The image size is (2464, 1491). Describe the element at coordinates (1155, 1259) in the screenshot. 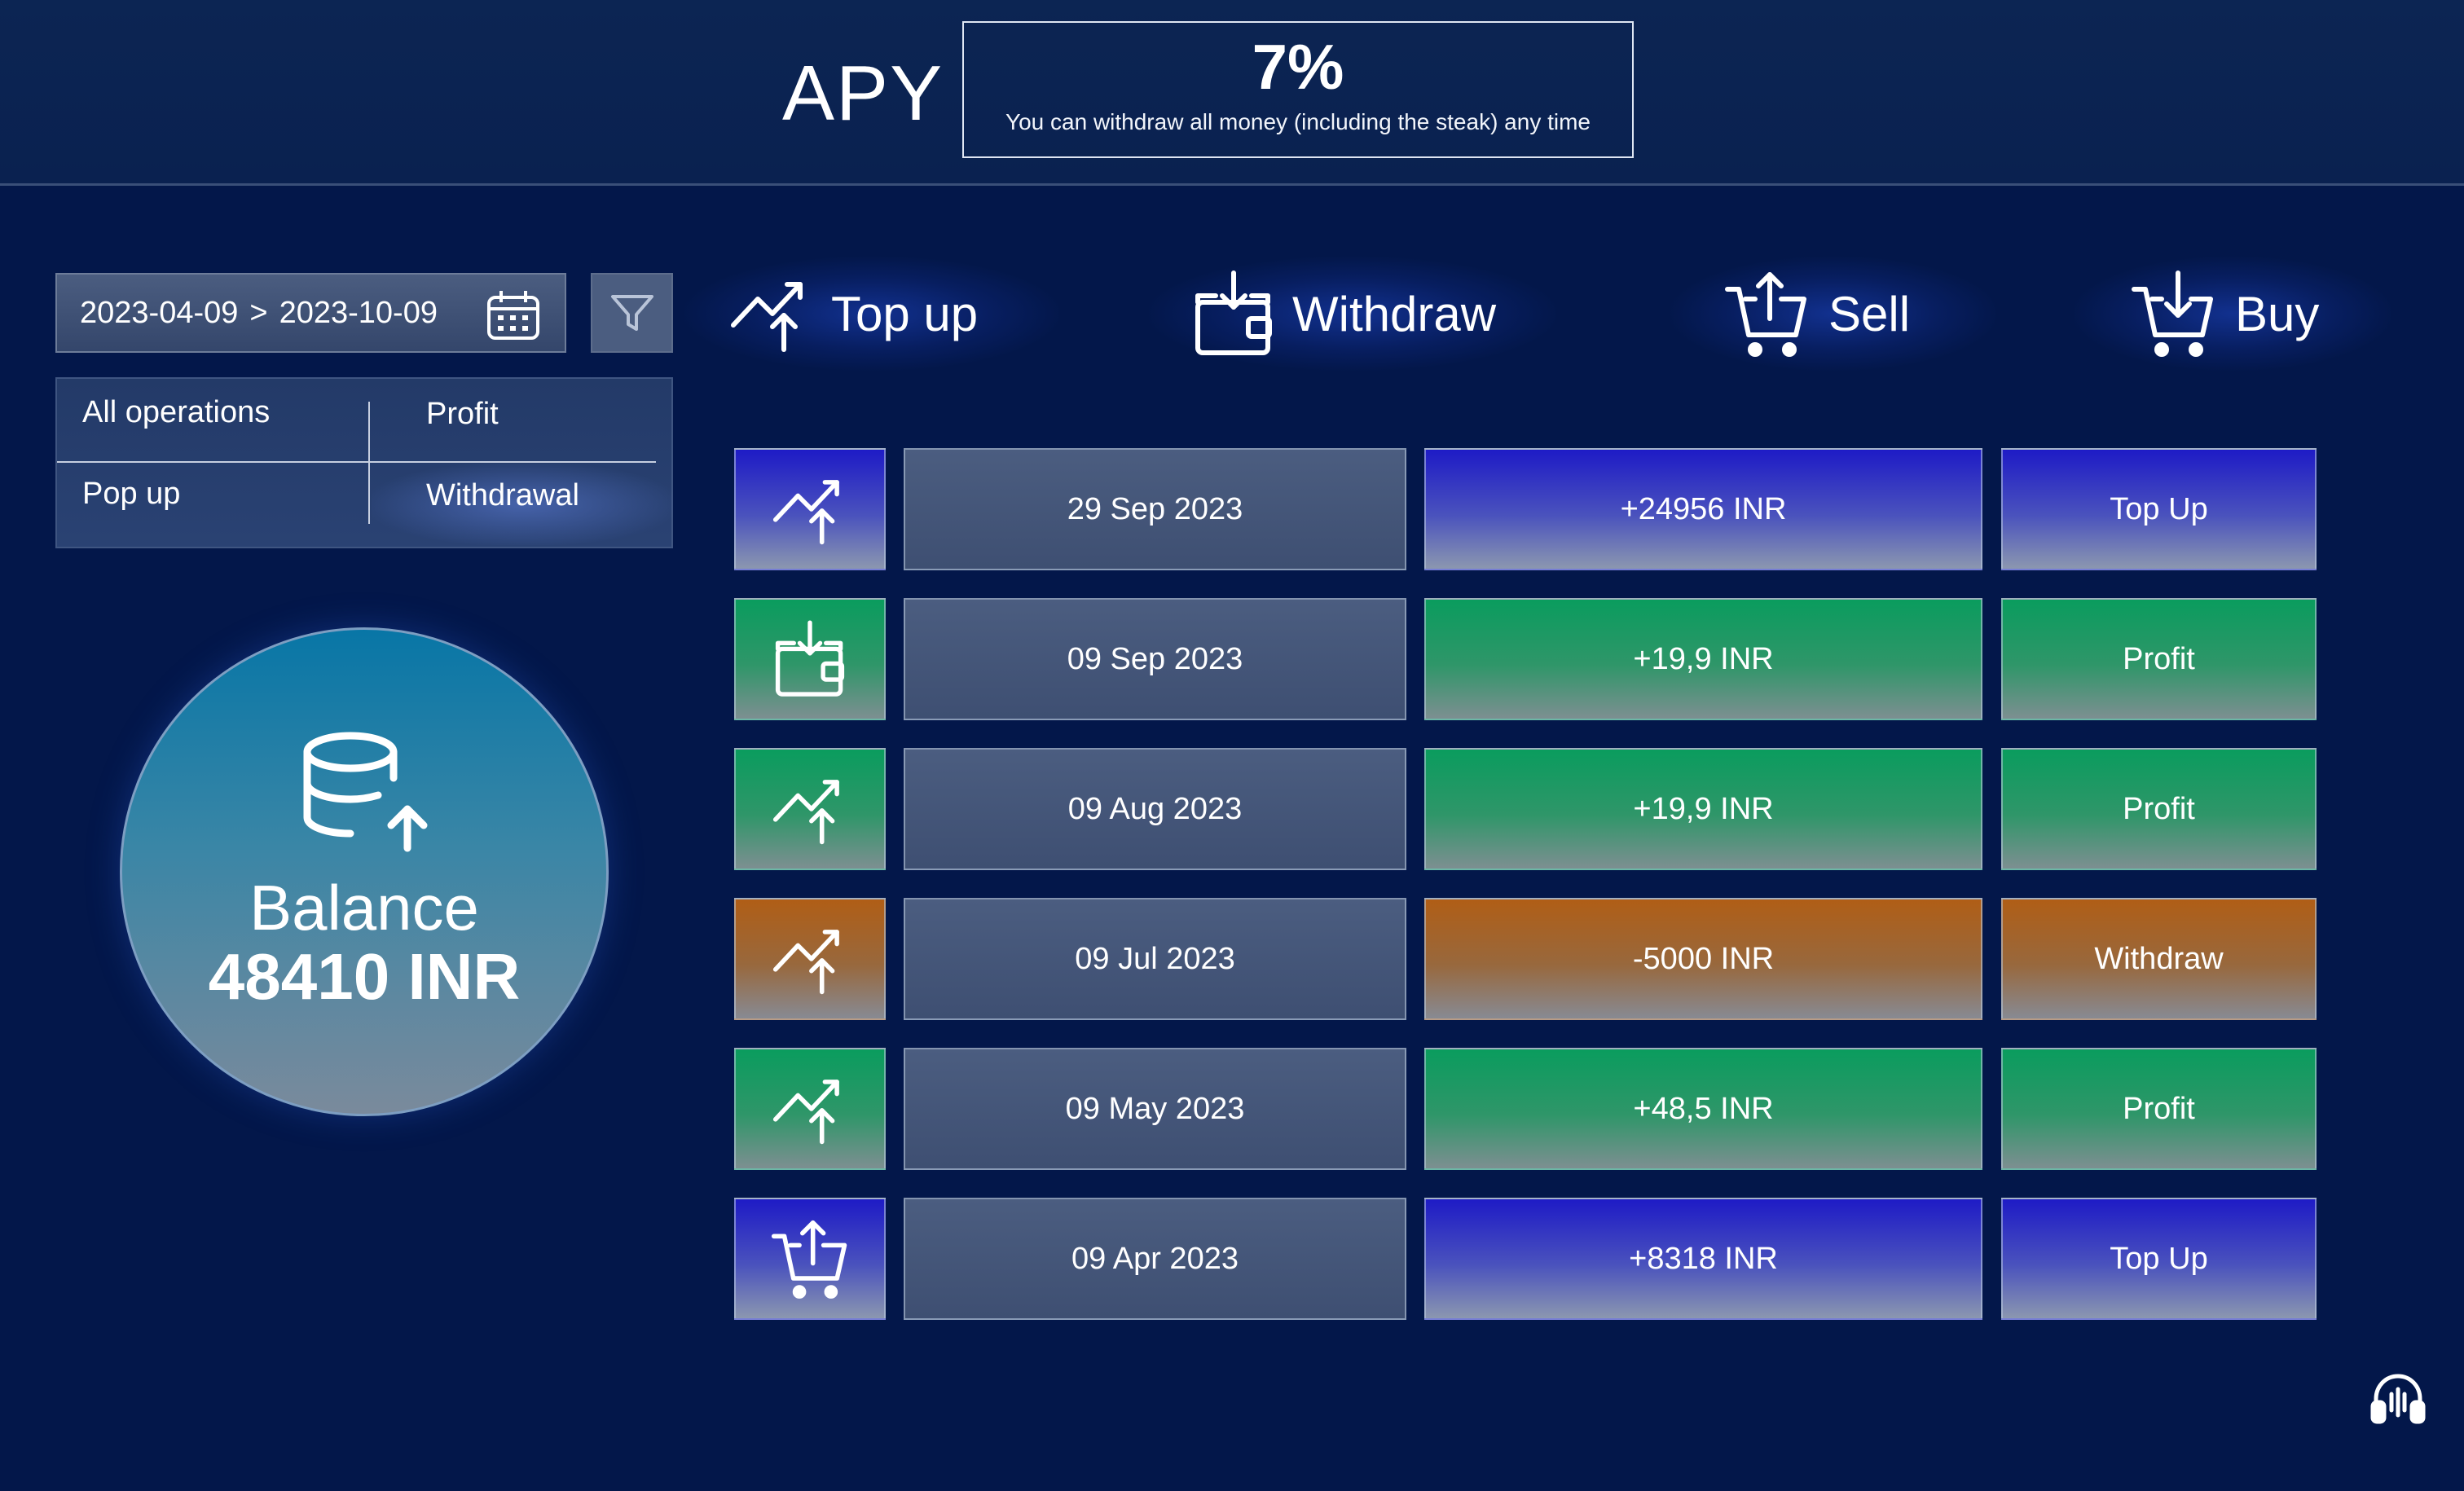

I see `transaction-date: 09 Apr 2023` at that location.